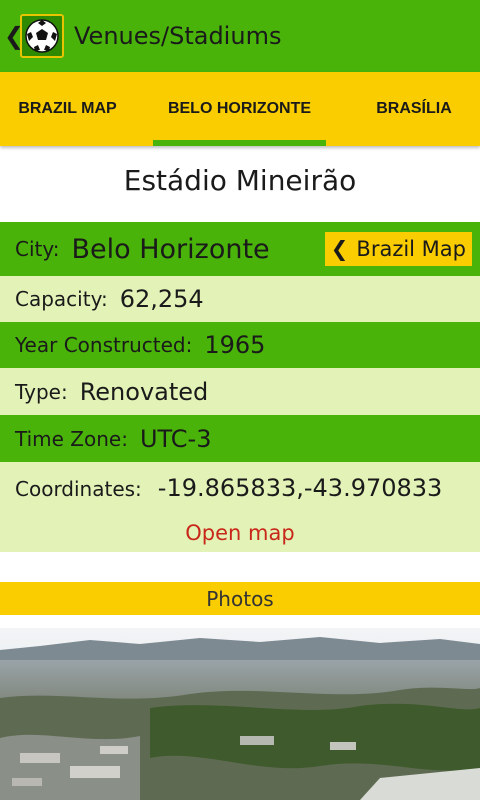 The height and width of the screenshot is (800, 480). What do you see at coordinates (37, 249) in the screenshot?
I see `city-label: City:` at bounding box center [37, 249].